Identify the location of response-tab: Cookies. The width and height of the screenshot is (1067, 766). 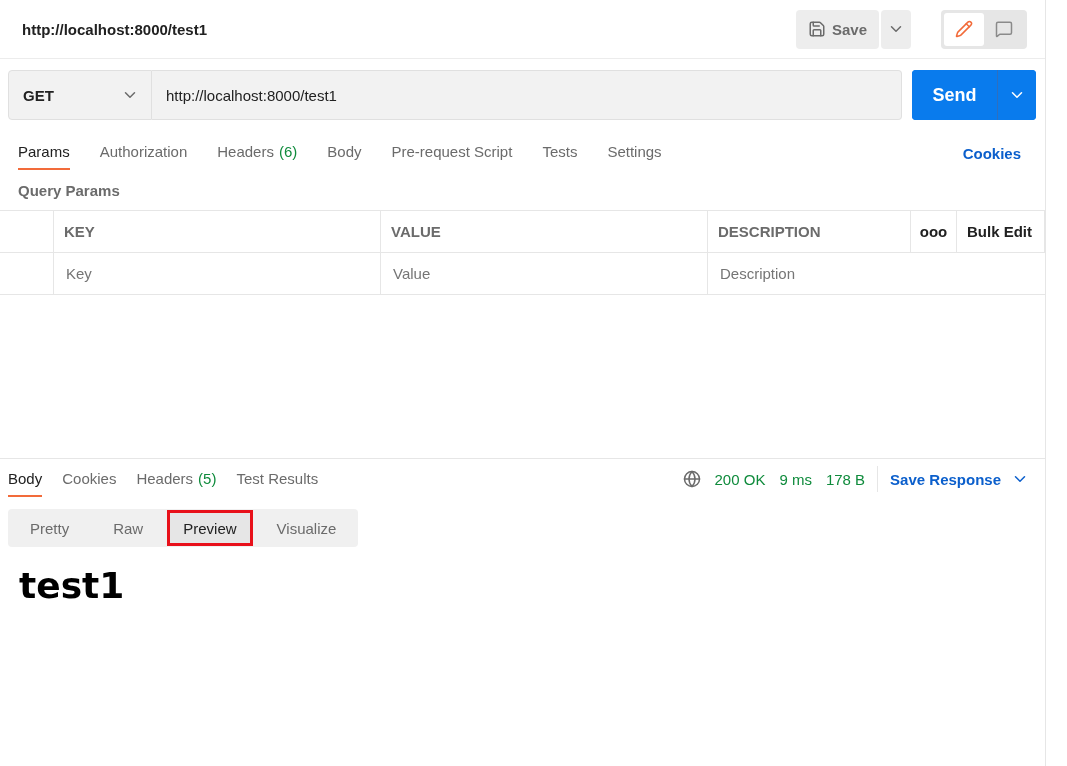
(89, 479).